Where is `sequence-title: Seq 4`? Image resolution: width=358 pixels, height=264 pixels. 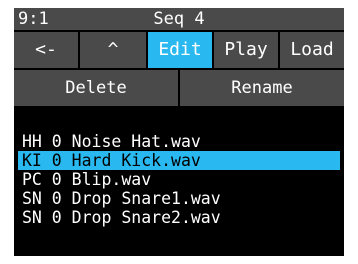 sequence-title: Seq 4 is located at coordinates (179, 19).